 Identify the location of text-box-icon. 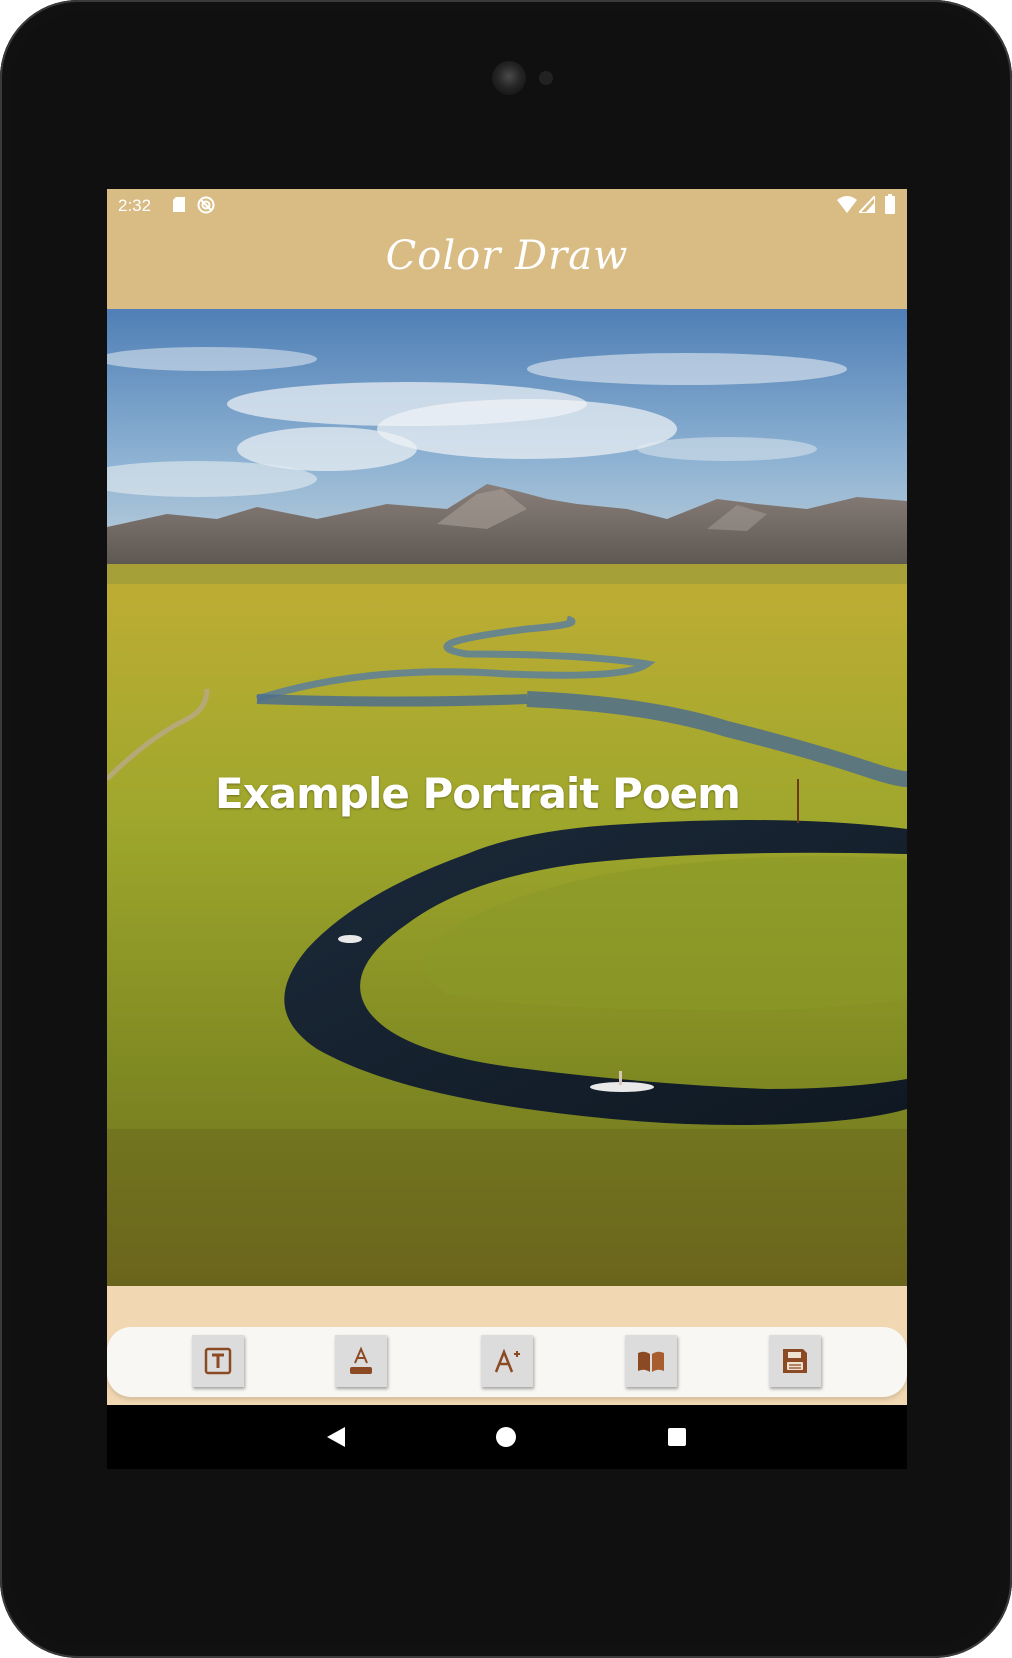
(218, 1361).